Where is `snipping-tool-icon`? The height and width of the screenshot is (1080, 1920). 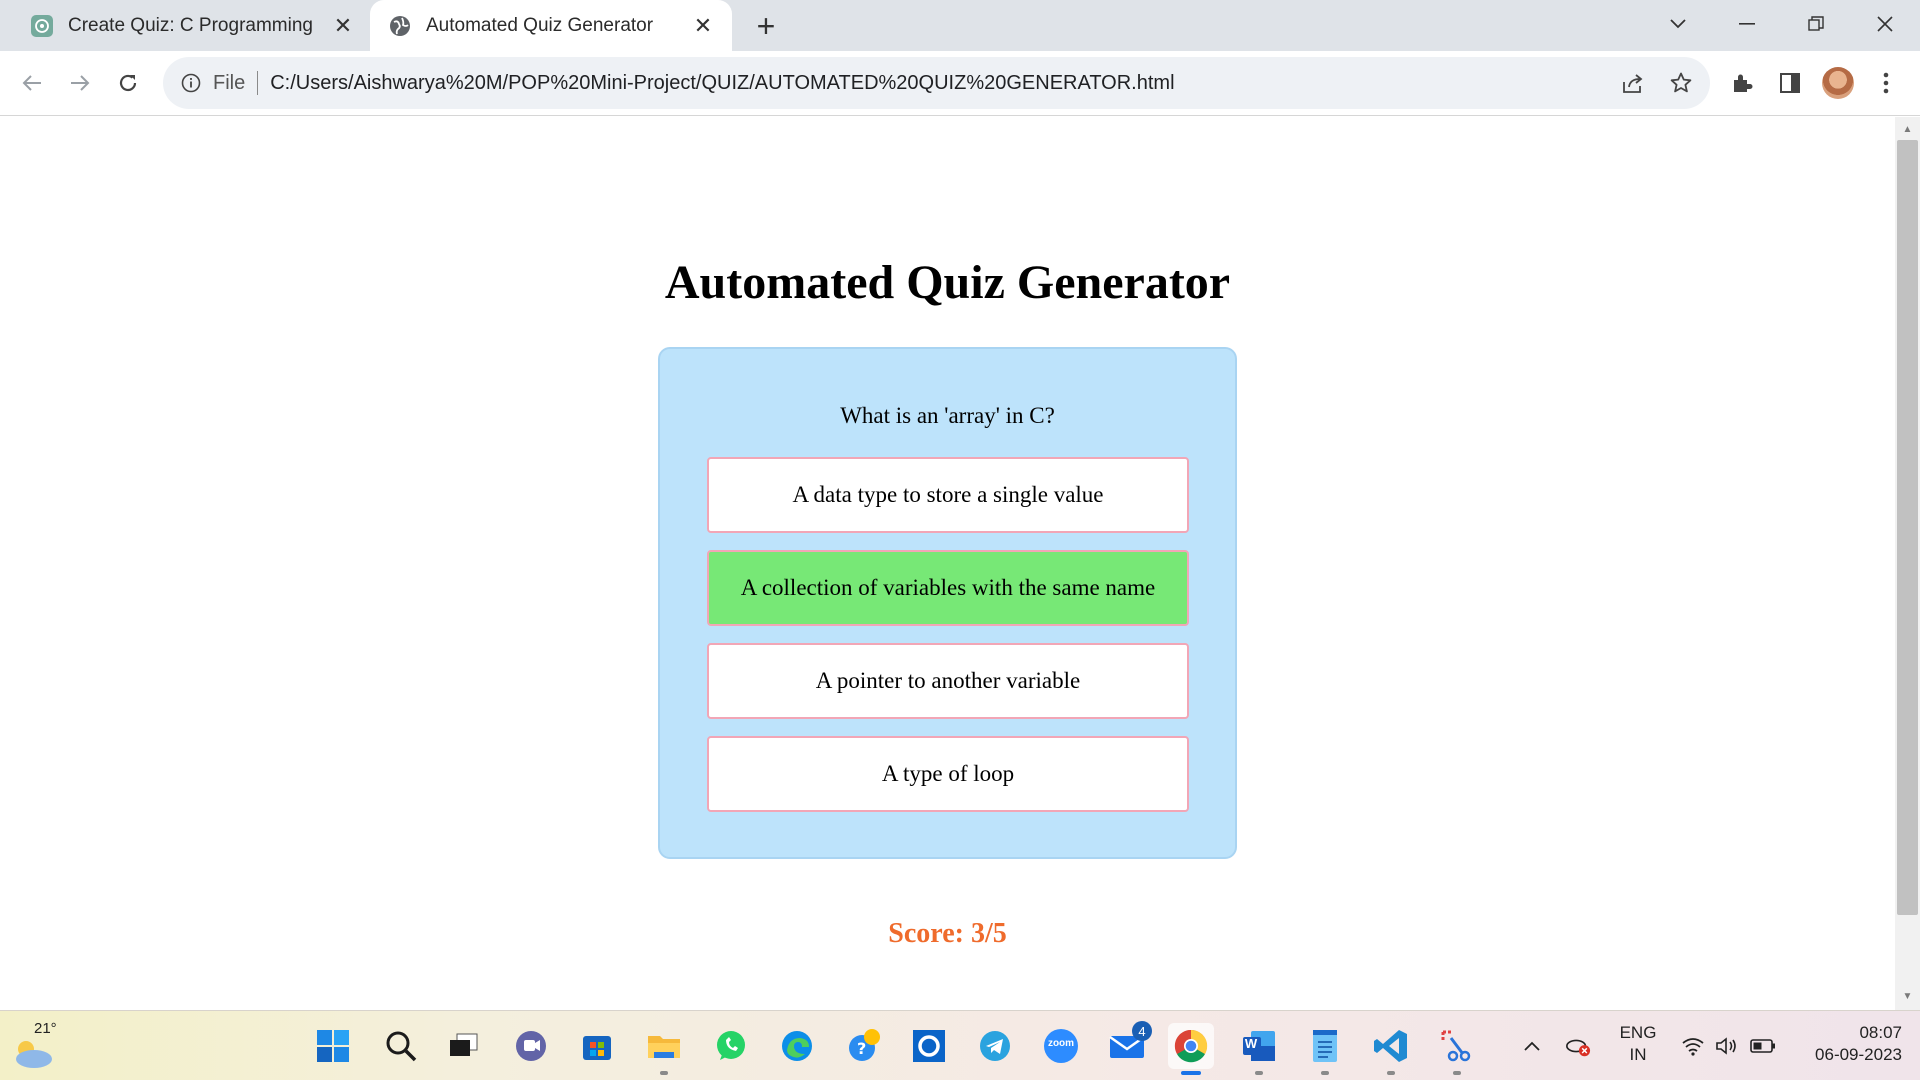
snipping-tool-icon is located at coordinates (1457, 1049).